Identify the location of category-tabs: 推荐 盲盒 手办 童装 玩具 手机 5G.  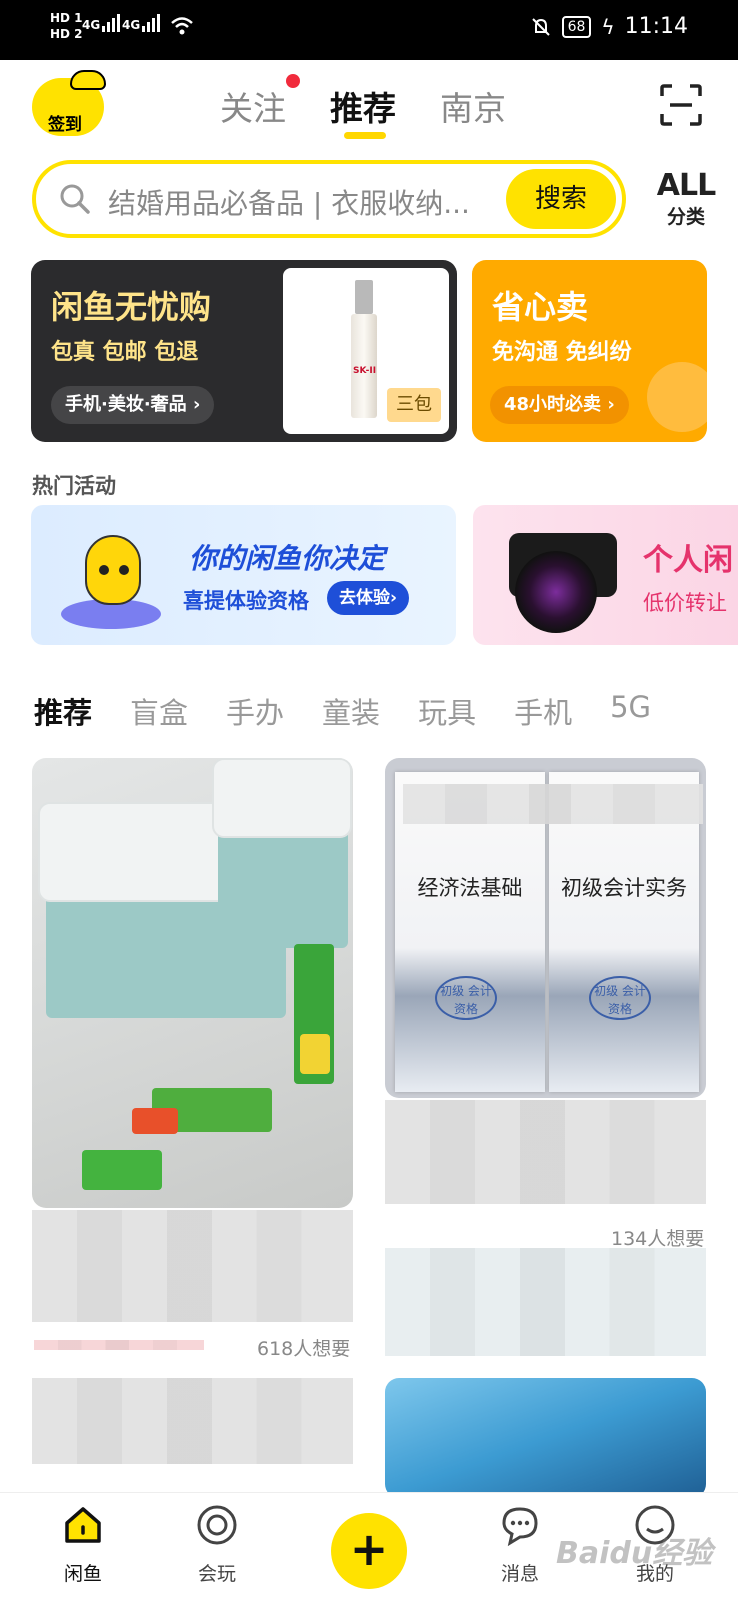
(342, 711).